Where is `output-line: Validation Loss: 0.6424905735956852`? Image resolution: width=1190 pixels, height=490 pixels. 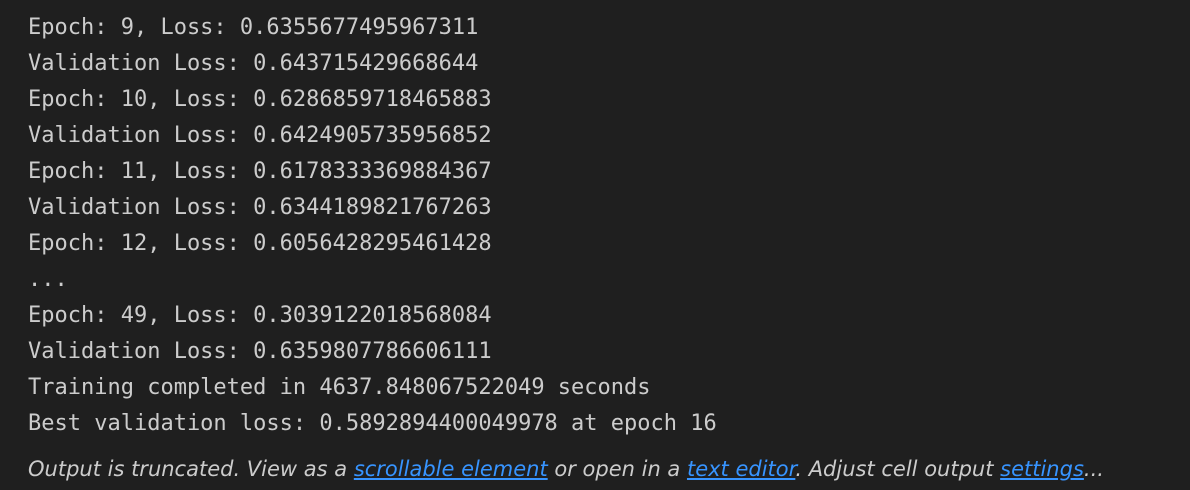 output-line: Validation Loss: 0.6424905735956852 is located at coordinates (260, 135).